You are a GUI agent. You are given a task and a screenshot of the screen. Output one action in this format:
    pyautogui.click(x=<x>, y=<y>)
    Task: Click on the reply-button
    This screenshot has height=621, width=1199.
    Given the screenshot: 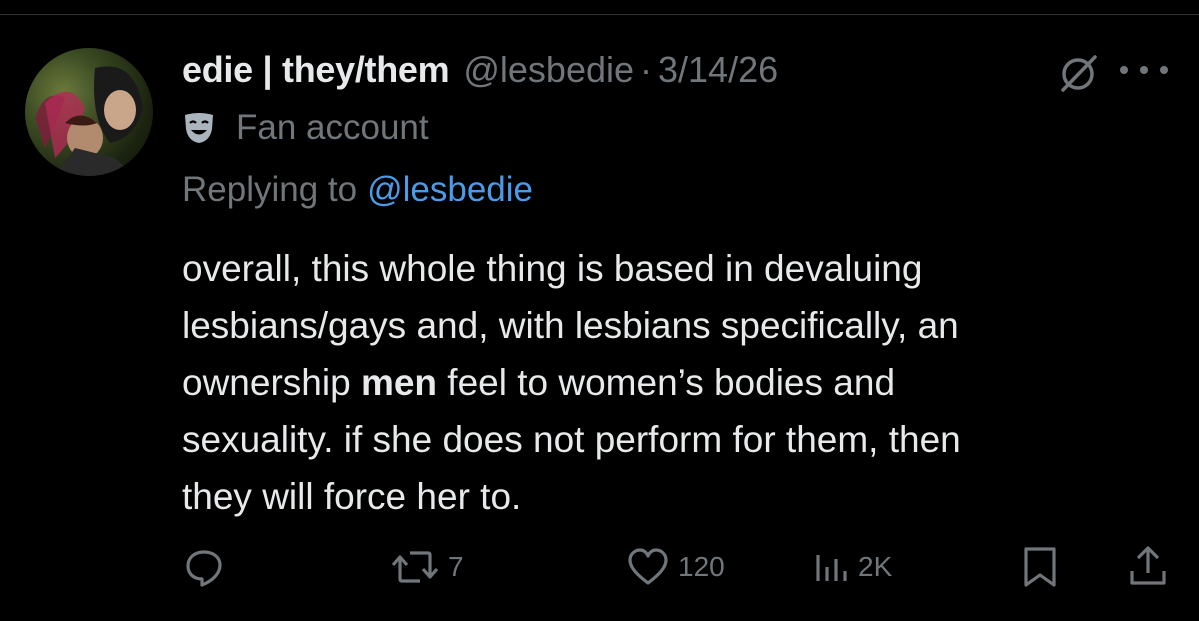 What is the action you would take?
    pyautogui.click(x=208, y=567)
    